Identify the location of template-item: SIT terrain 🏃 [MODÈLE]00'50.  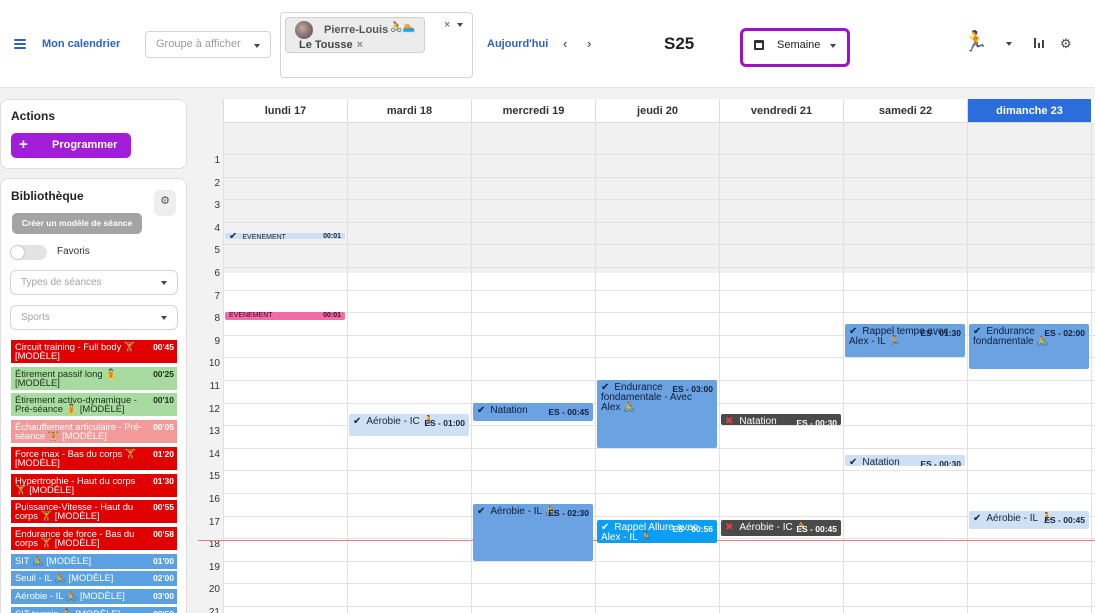
(94, 609).